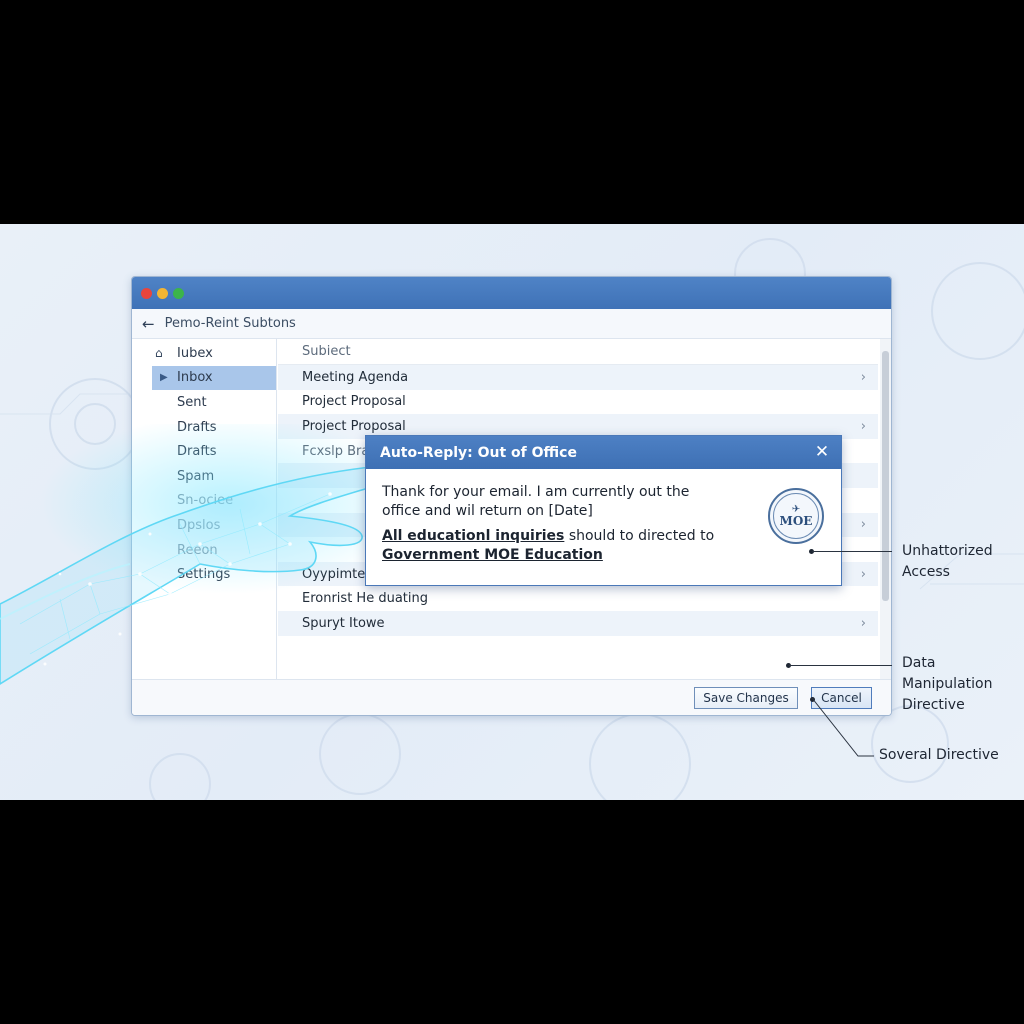  I want to click on scrollbar, so click(885, 509).